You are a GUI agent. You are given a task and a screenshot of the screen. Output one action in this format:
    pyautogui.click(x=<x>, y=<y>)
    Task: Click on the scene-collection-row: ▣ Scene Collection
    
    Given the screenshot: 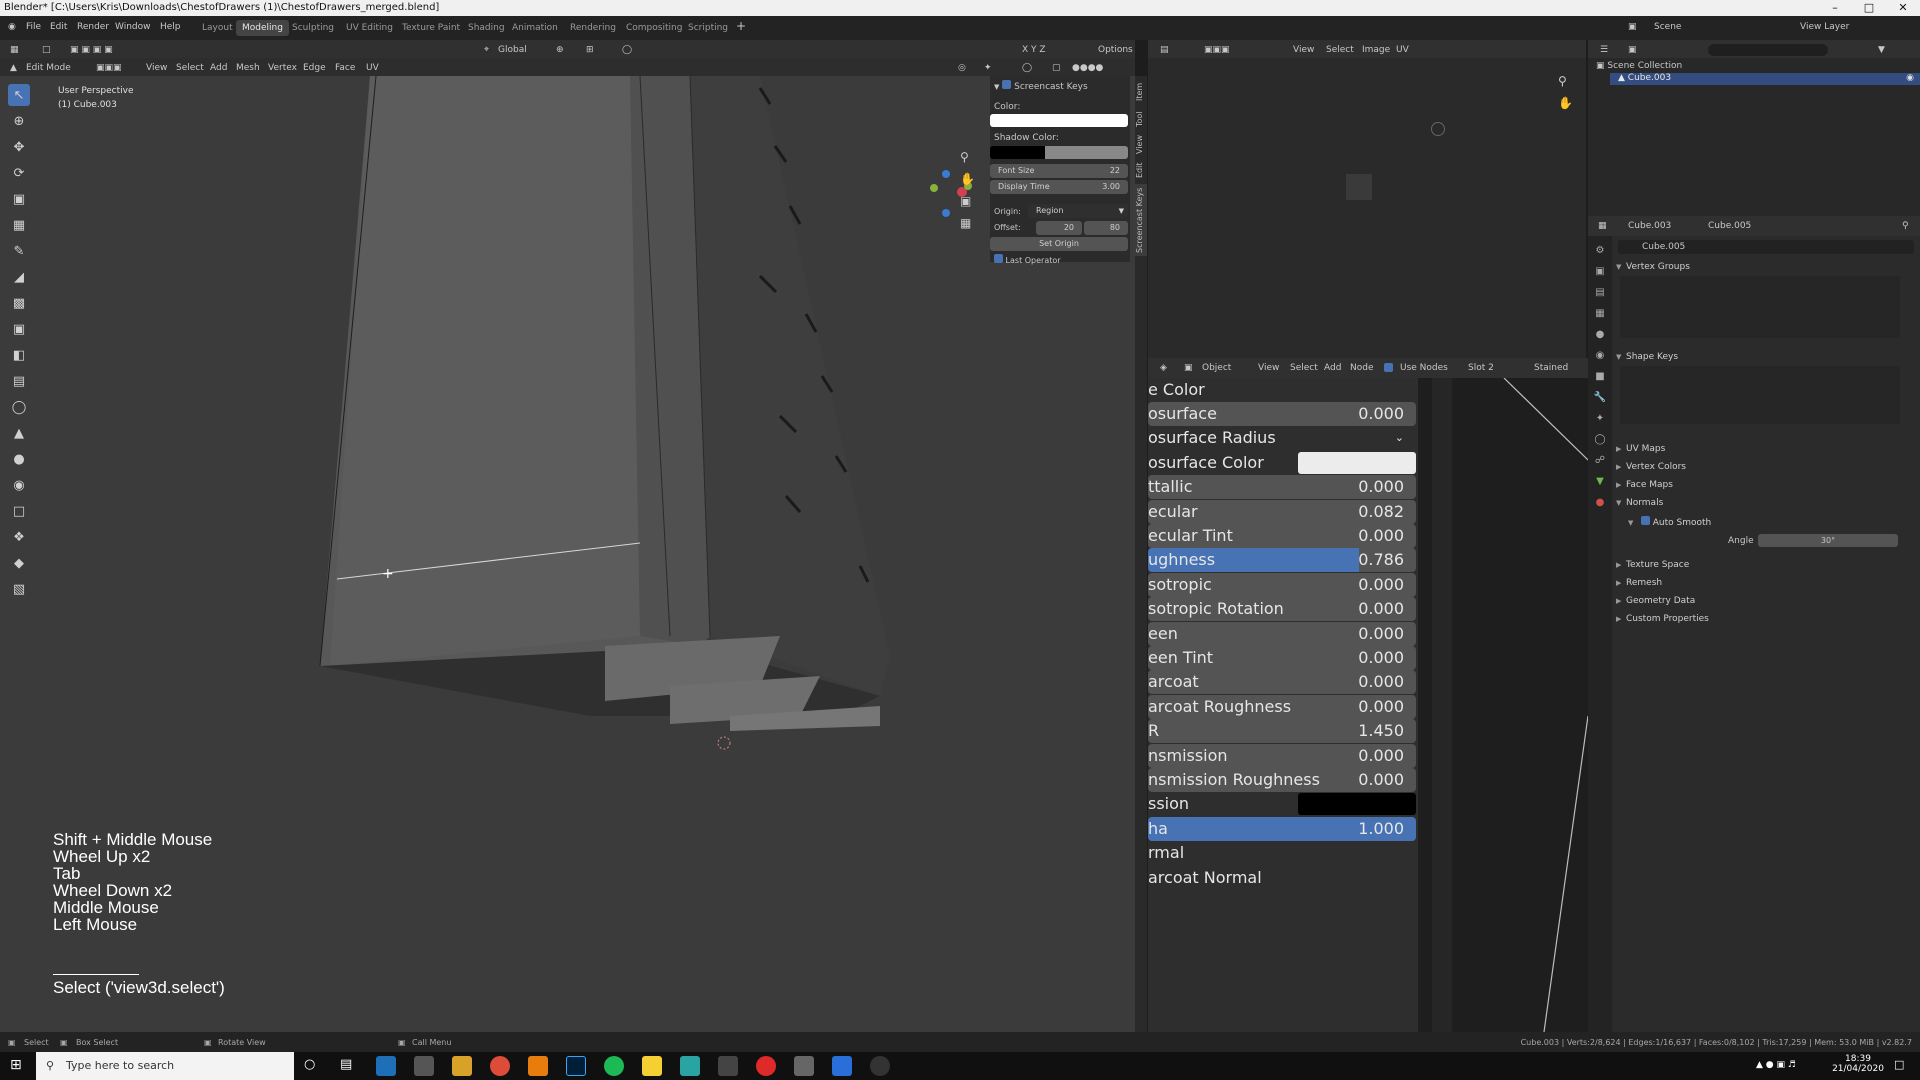 What is the action you would take?
    pyautogui.click(x=1639, y=66)
    